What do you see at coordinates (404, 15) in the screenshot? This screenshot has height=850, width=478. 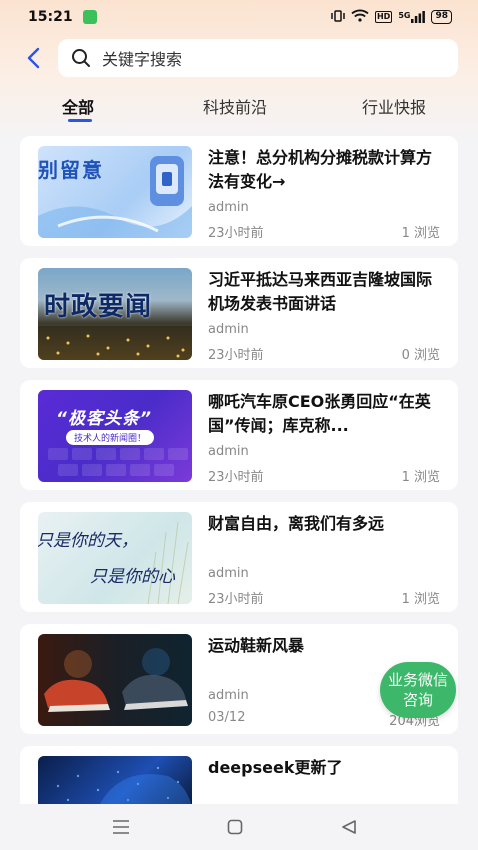 I see `signal-label: 5G` at bounding box center [404, 15].